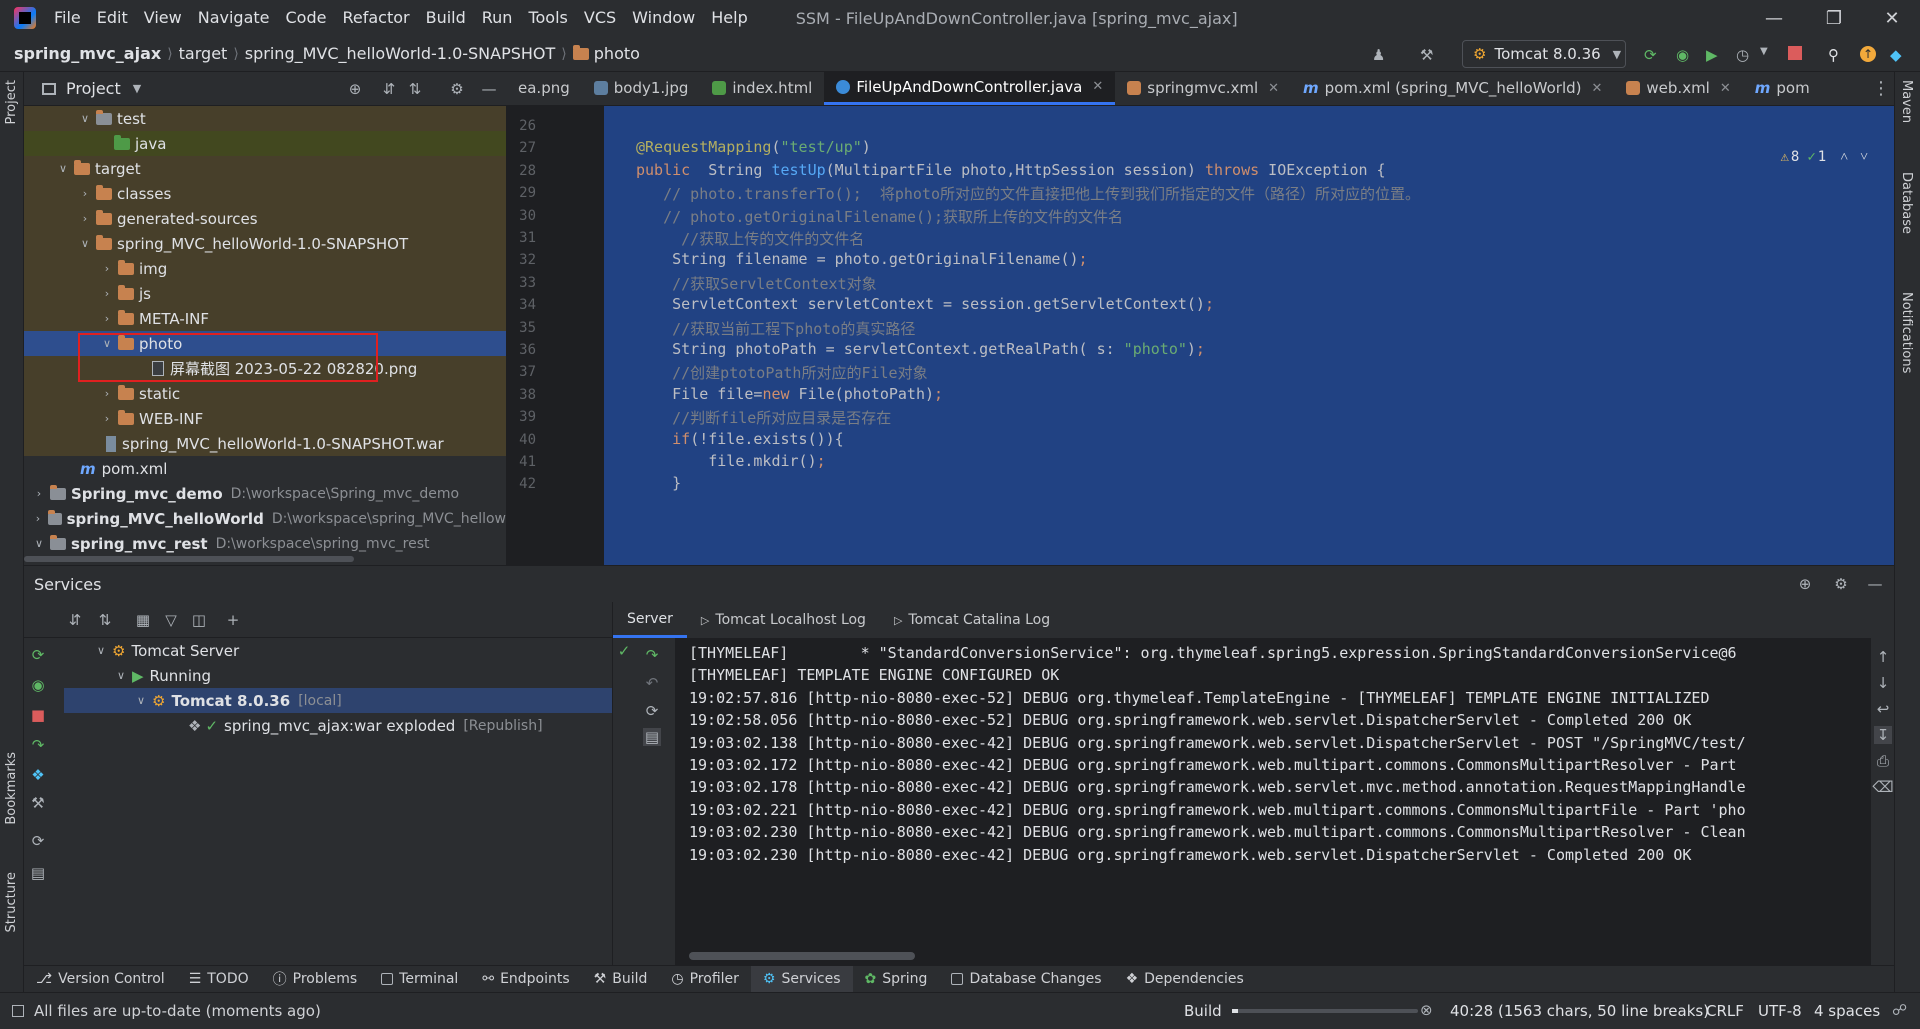 The image size is (1920, 1029). I want to click on menu-file: File, so click(67, 18).